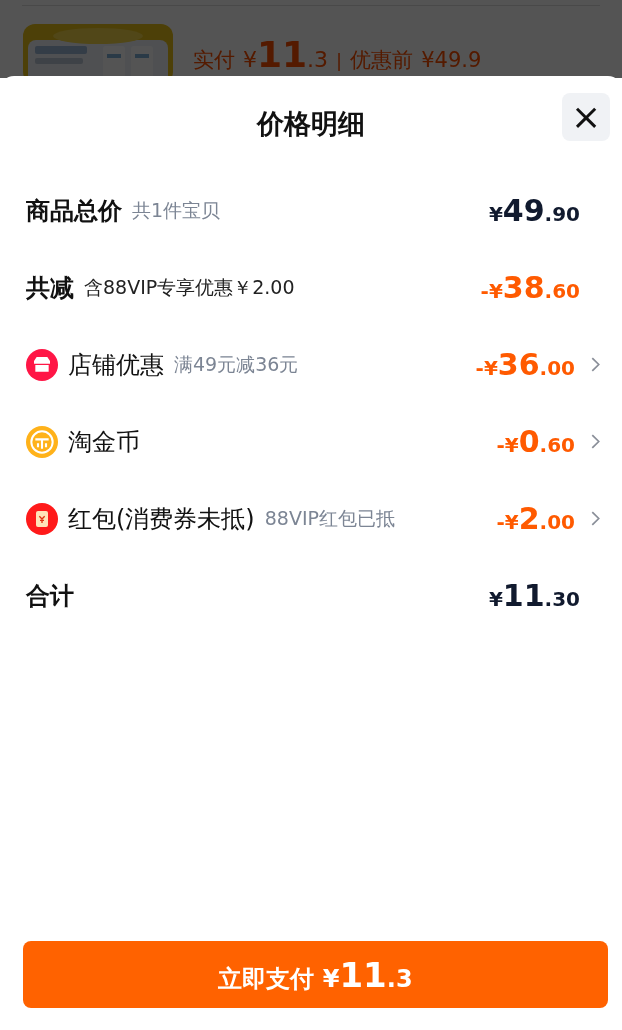 The height and width of the screenshot is (1030, 622). I want to click on original-price: ¥49.9, so click(451, 60).